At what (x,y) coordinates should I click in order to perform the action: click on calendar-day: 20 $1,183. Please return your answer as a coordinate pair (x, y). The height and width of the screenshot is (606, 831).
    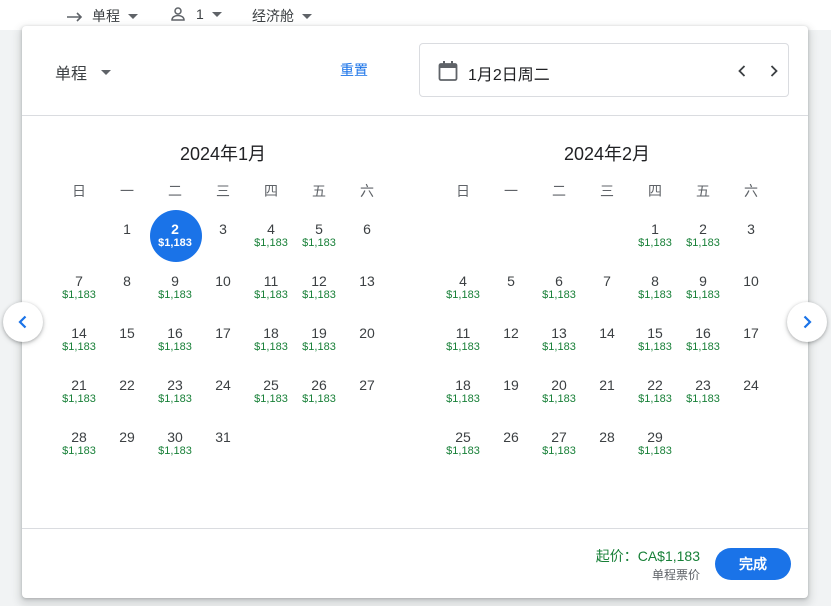
    Looking at the image, I should click on (559, 400).